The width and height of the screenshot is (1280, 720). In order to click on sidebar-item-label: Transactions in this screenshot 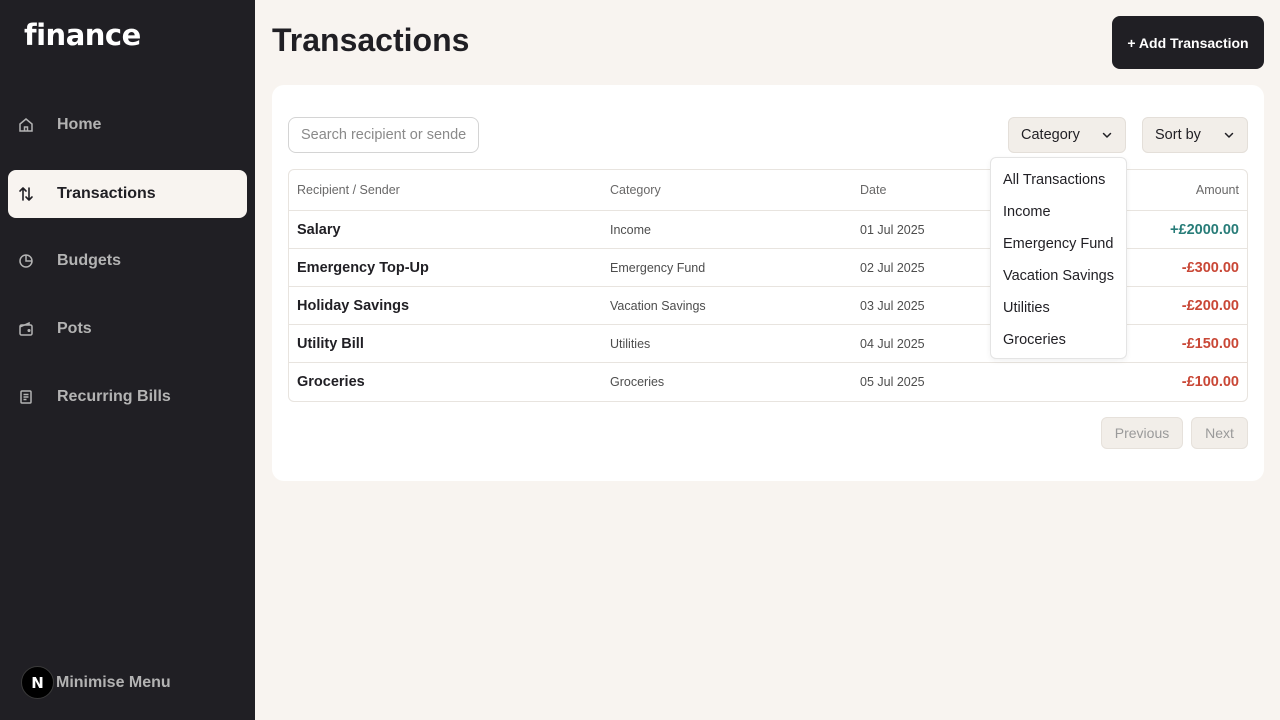, I will do `click(106, 193)`.